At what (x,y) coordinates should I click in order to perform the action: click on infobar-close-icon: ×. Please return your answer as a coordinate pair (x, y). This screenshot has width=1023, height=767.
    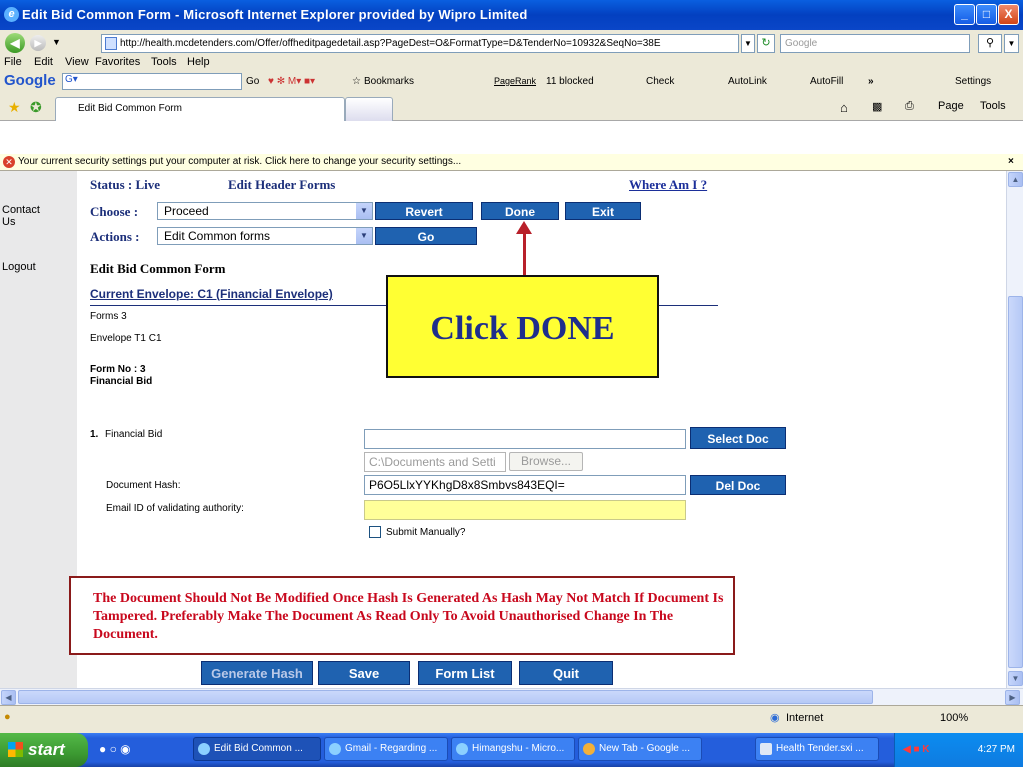
    Looking at the image, I should click on (1011, 162).